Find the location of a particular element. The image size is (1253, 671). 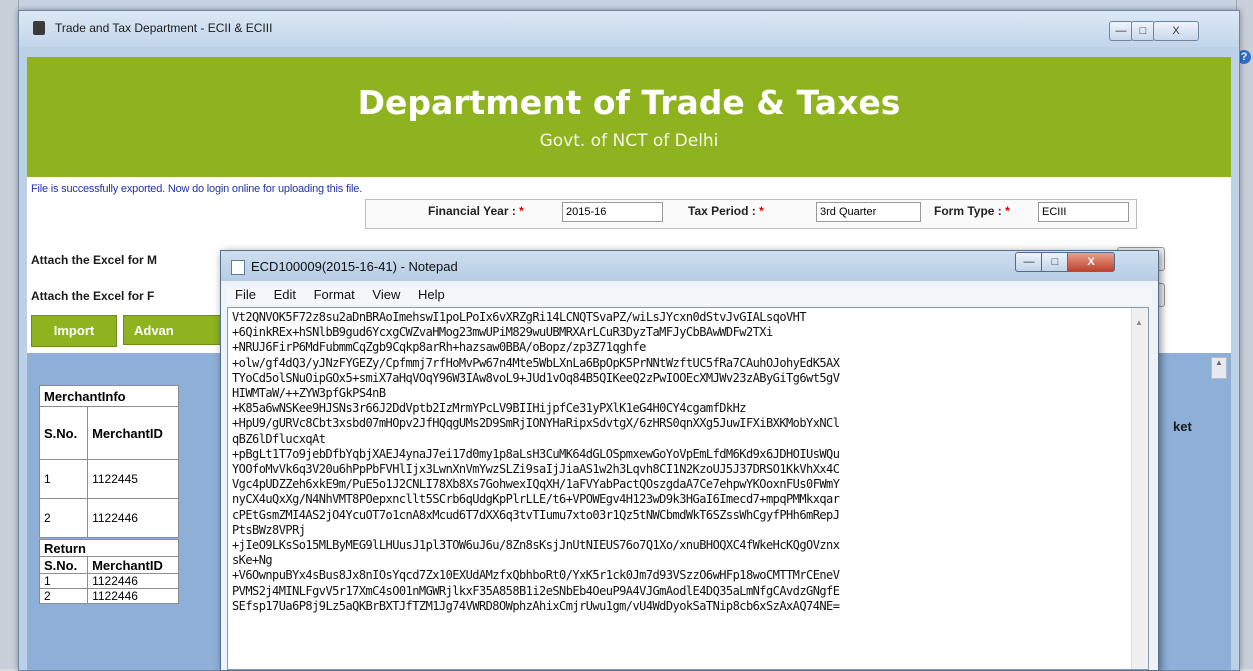

attach-excel-label-1: Attach the Excel for M is located at coordinates (94, 260).